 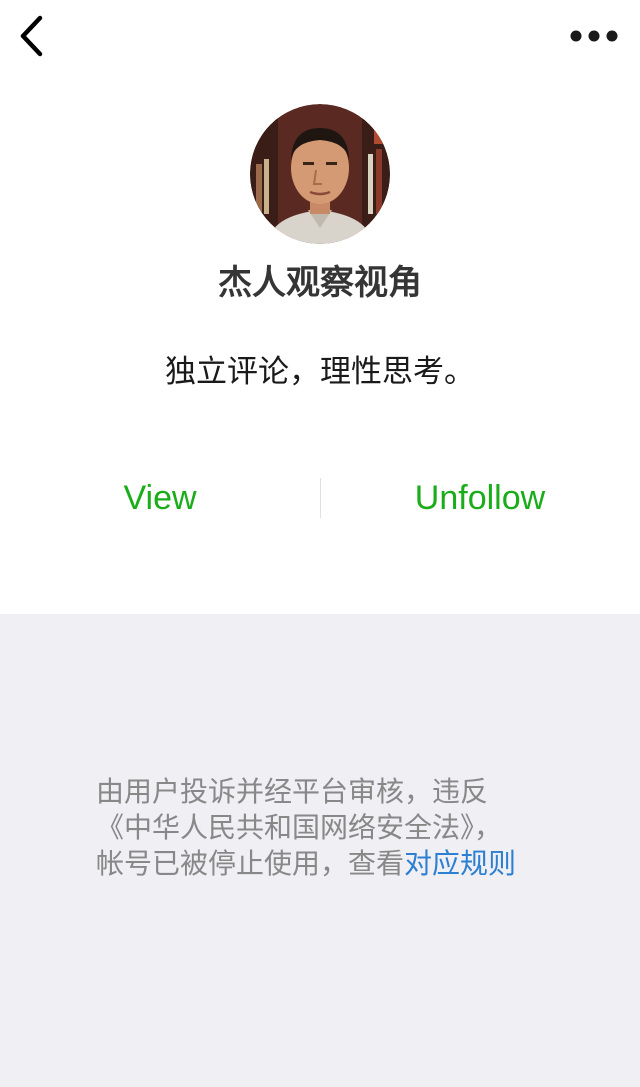 I want to click on avatar, so click(x=320, y=174).